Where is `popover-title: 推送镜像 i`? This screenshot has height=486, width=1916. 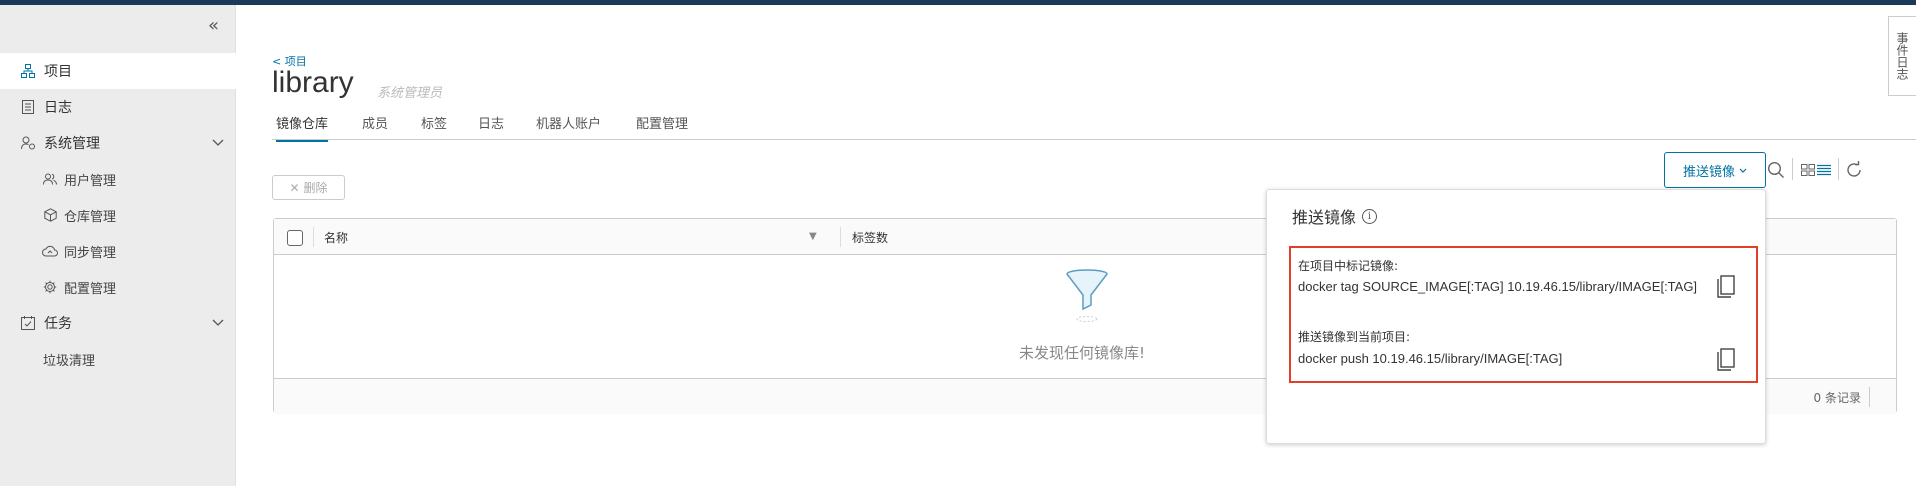
popover-title: 推送镜像 i is located at coordinates (1335, 216).